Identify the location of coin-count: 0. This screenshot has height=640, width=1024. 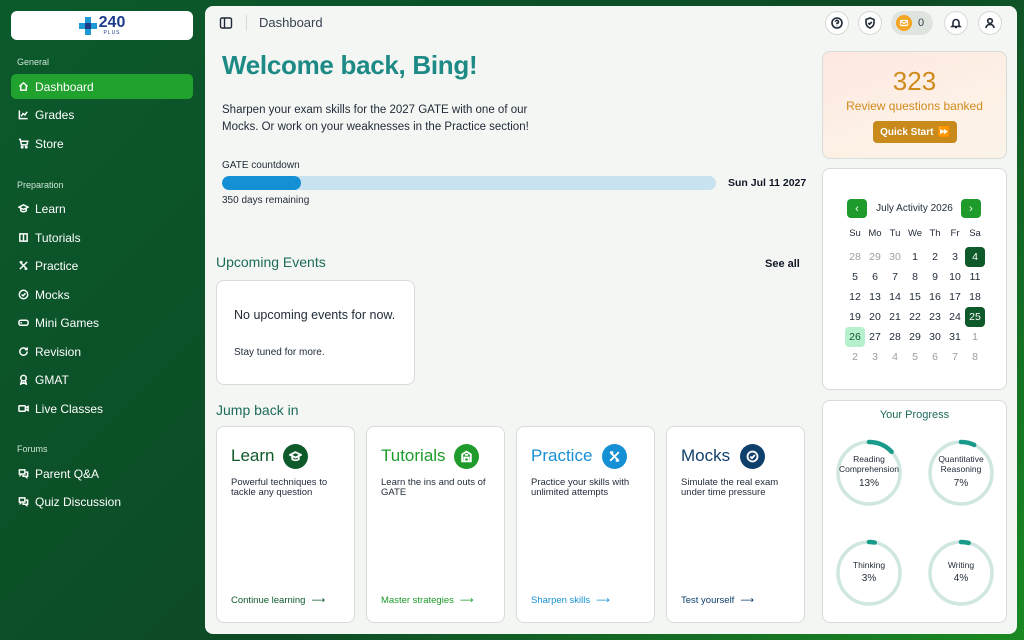
(921, 23).